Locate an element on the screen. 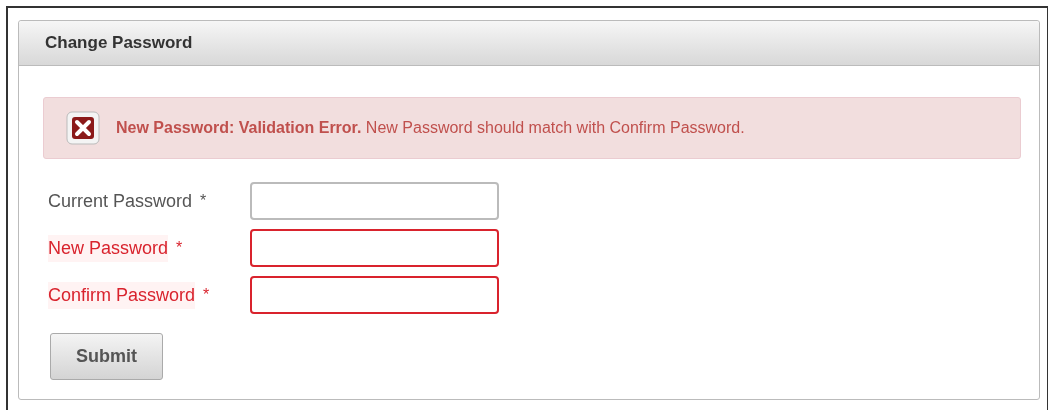 This screenshot has height=412, width=1054. field-label: New Password is located at coordinates (108, 248).